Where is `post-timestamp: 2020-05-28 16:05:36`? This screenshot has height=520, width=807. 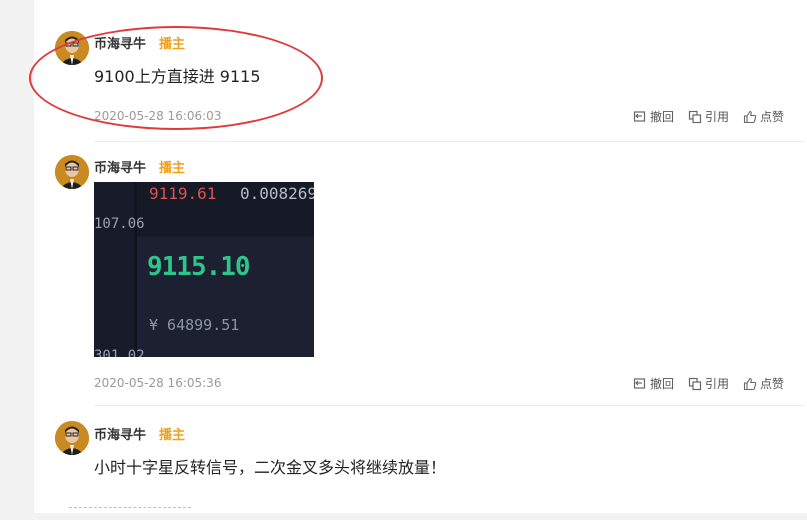
post-timestamp: 2020-05-28 16:05:36 is located at coordinates (158, 383).